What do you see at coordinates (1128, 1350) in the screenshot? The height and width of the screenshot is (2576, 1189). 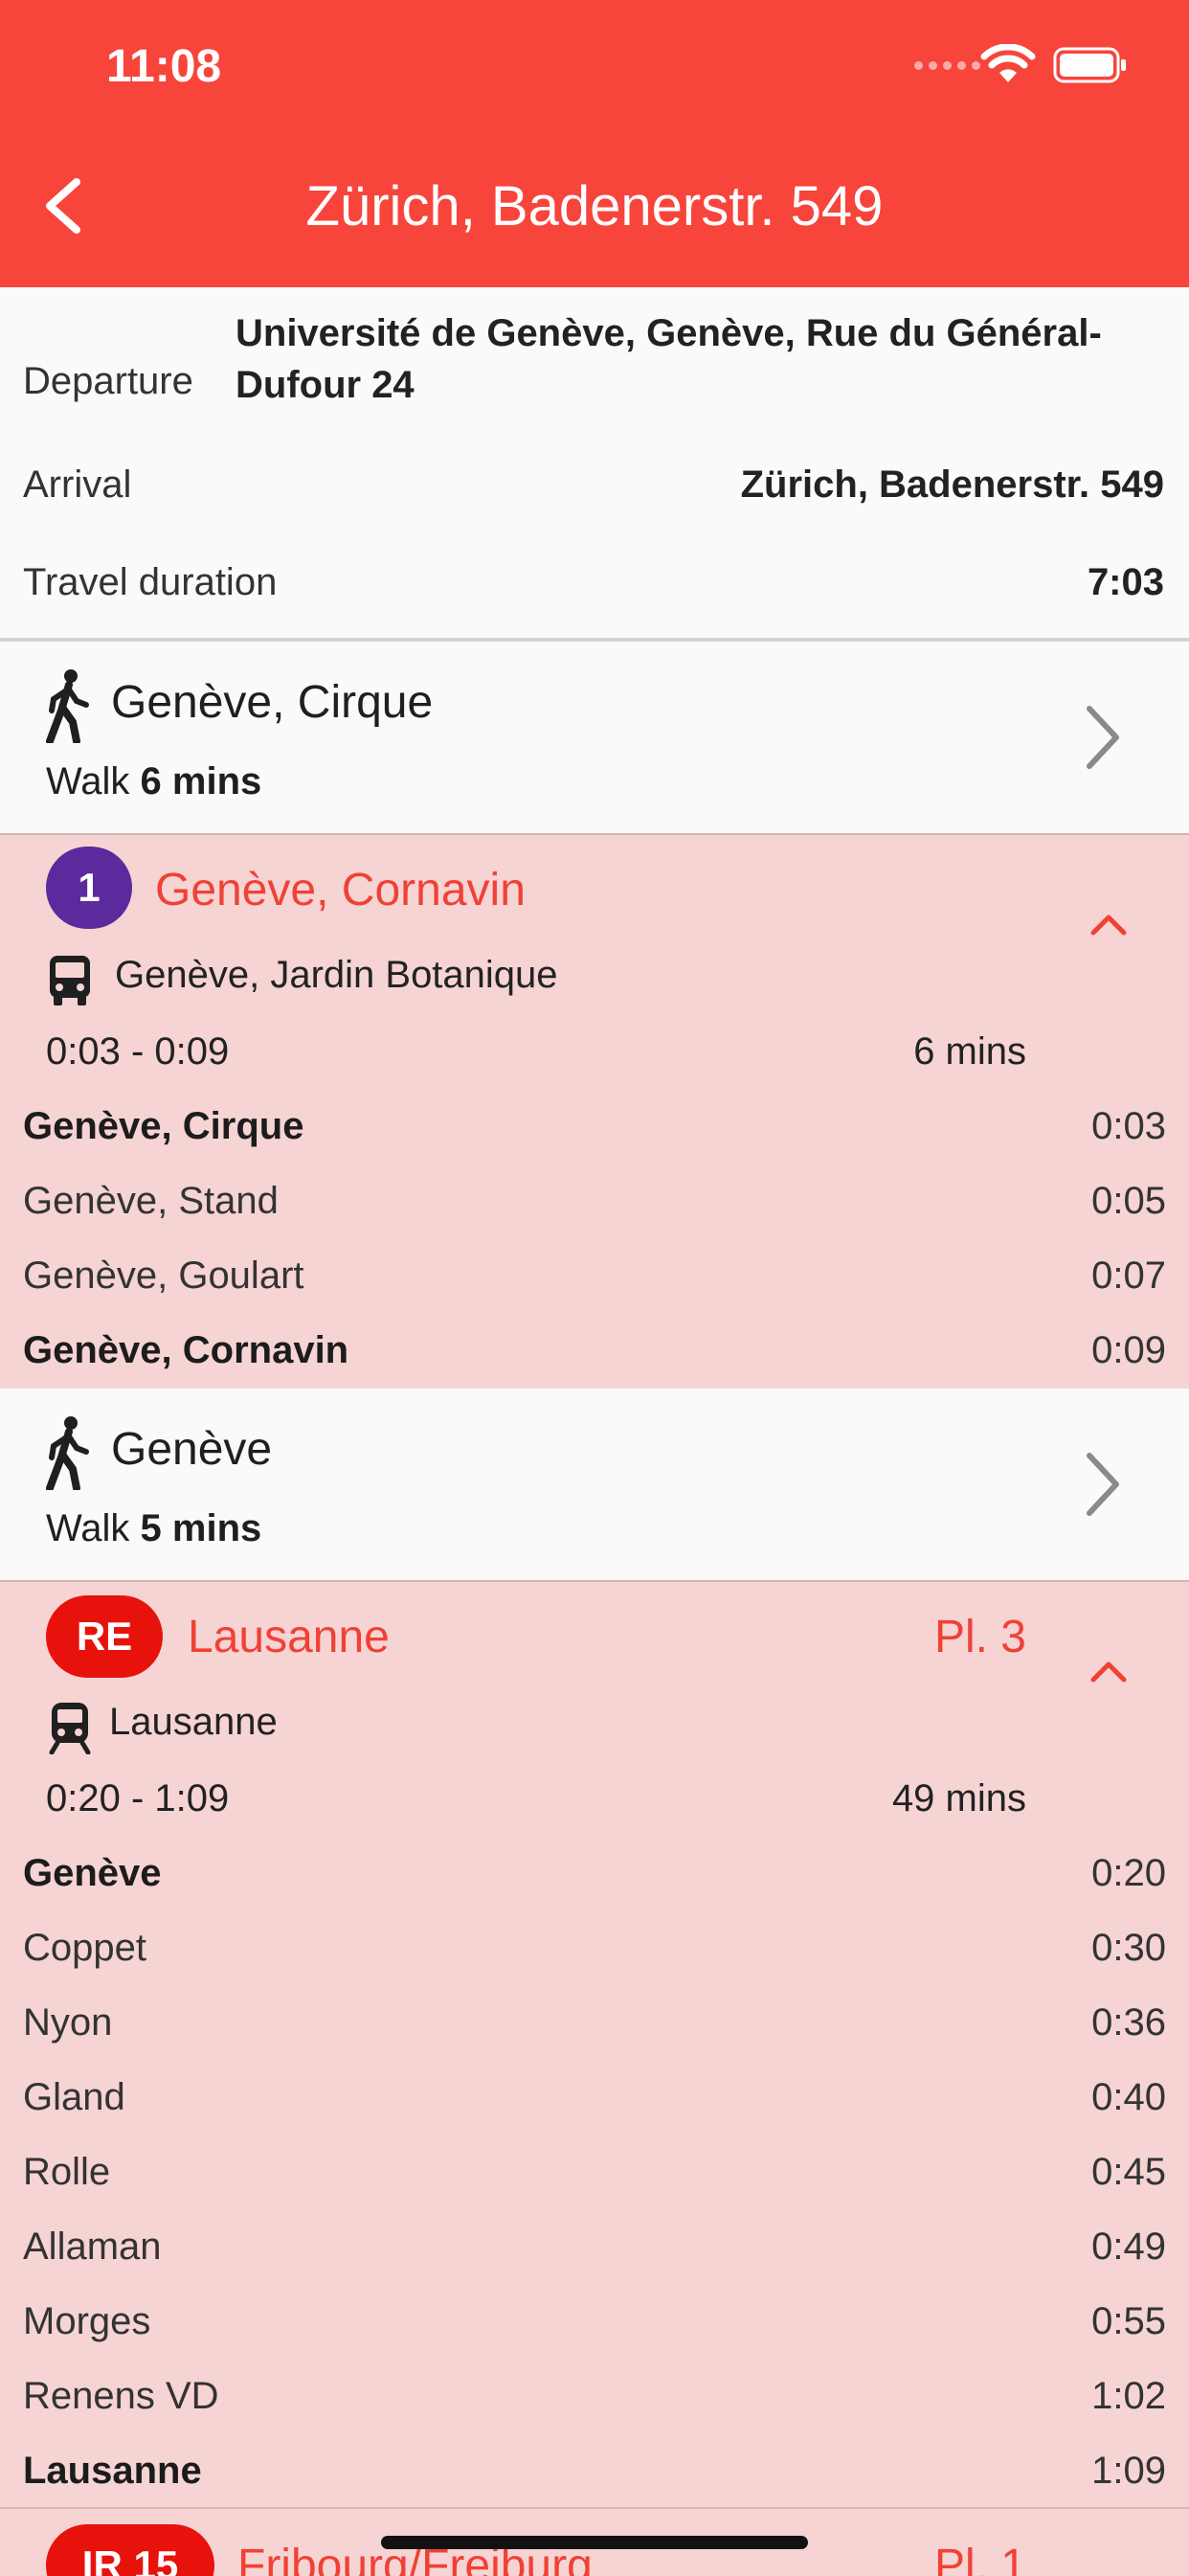 I see `stop-time: 0:09` at bounding box center [1128, 1350].